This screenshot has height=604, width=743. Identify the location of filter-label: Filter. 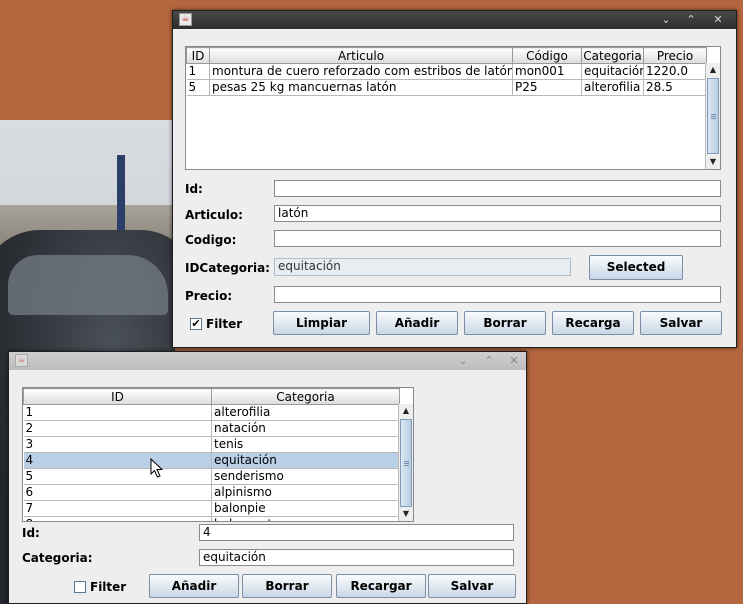
(224, 324).